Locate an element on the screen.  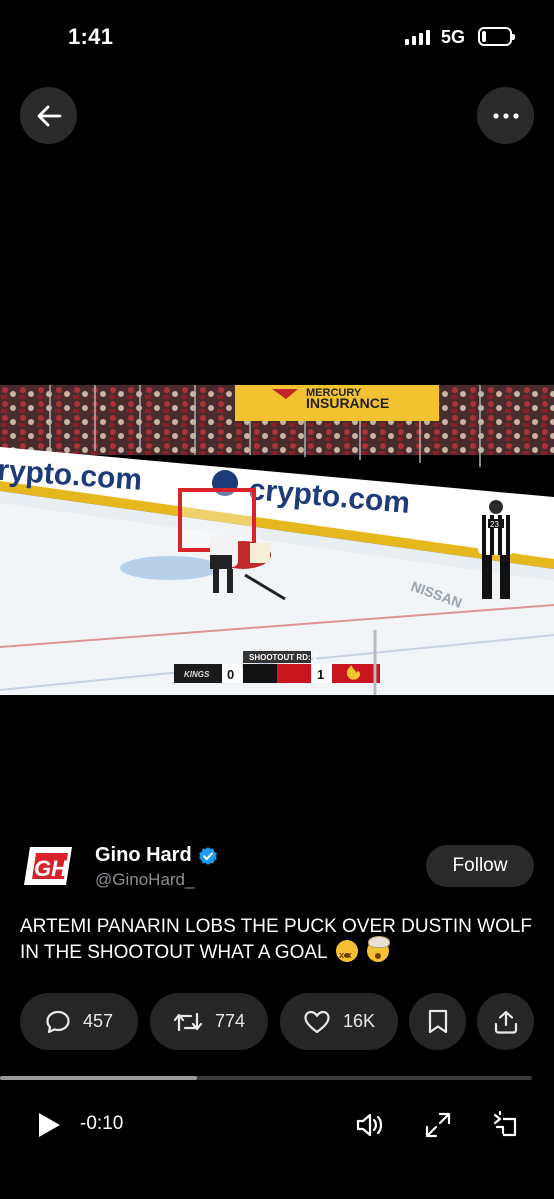
back-button is located at coordinates (48, 115).